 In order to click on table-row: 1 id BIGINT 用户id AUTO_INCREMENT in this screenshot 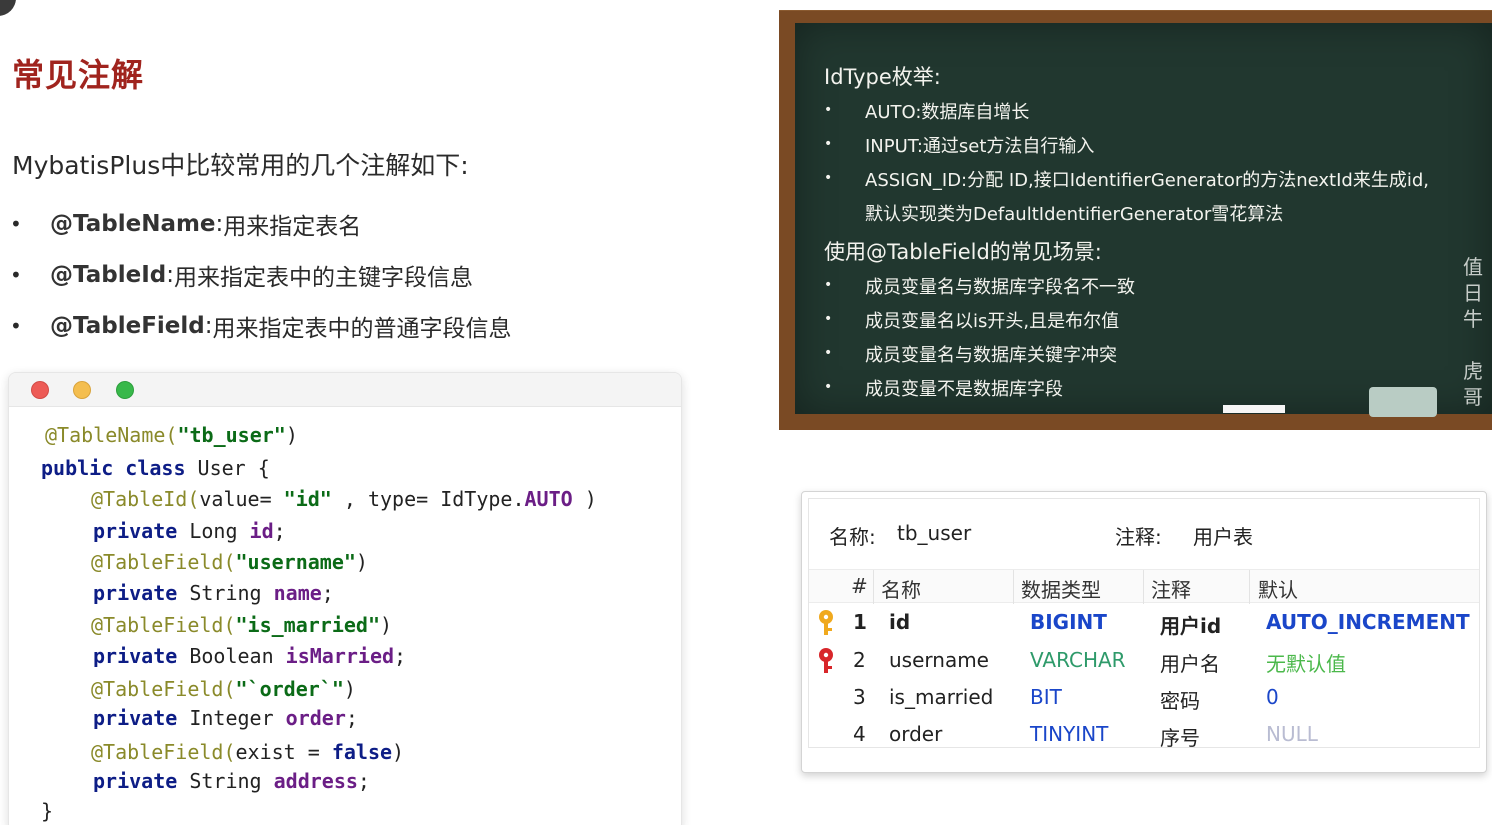, I will do `click(1144, 623)`.